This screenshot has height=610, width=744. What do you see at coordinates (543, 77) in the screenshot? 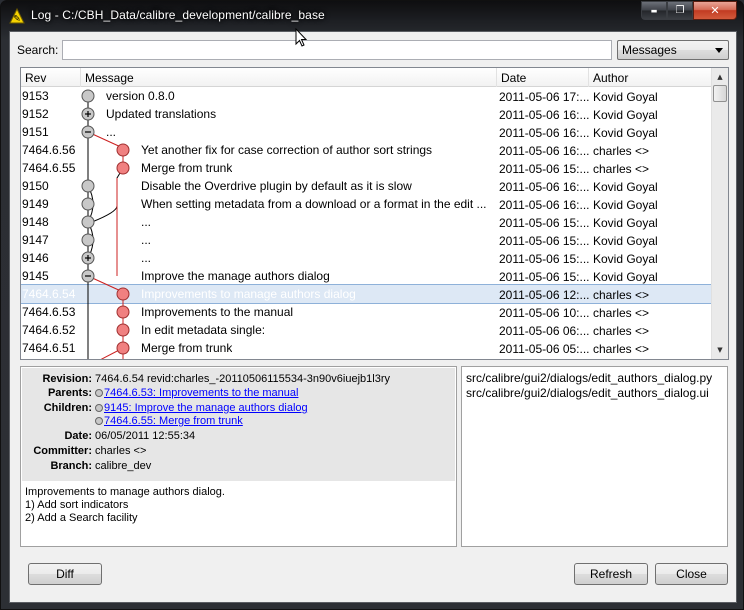
I see `column-header-date: Date` at bounding box center [543, 77].